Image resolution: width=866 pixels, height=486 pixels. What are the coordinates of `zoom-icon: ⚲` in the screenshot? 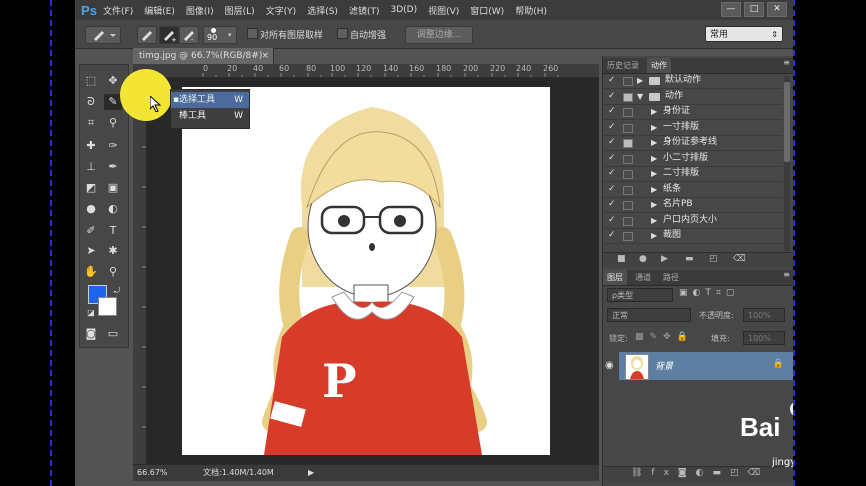 It's located at (113, 272).